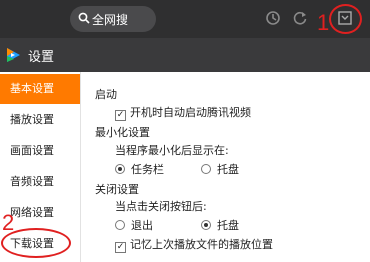 The image size is (370, 262). What do you see at coordinates (172, 150) in the screenshot?
I see `minimize-prompt: 当程序最小化后显示在:` at bounding box center [172, 150].